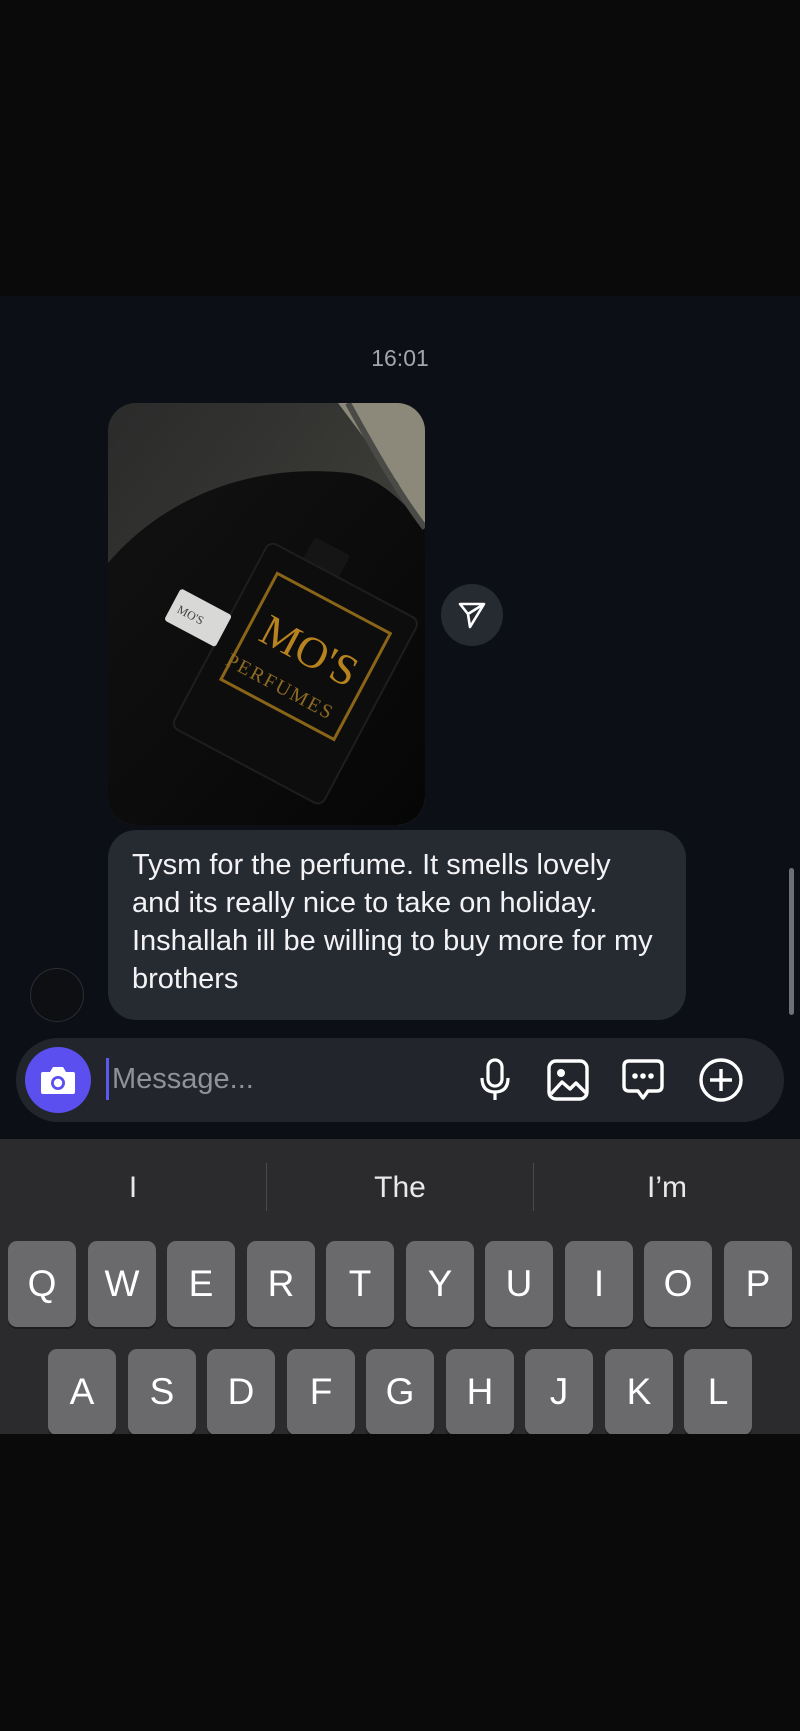 Image resolution: width=800 pixels, height=1731 pixels. What do you see at coordinates (42, 1284) in the screenshot?
I see `key-q: Q` at bounding box center [42, 1284].